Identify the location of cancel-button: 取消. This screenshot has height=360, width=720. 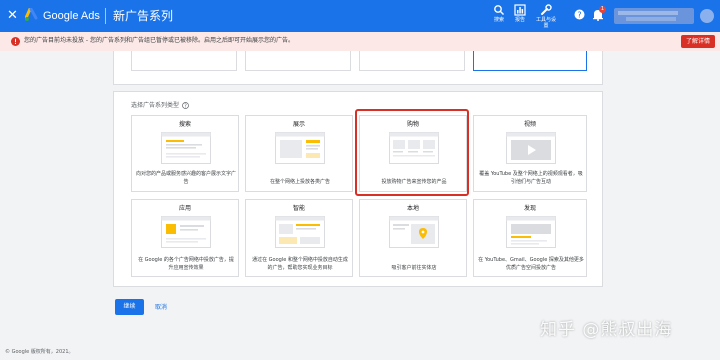
(161, 307).